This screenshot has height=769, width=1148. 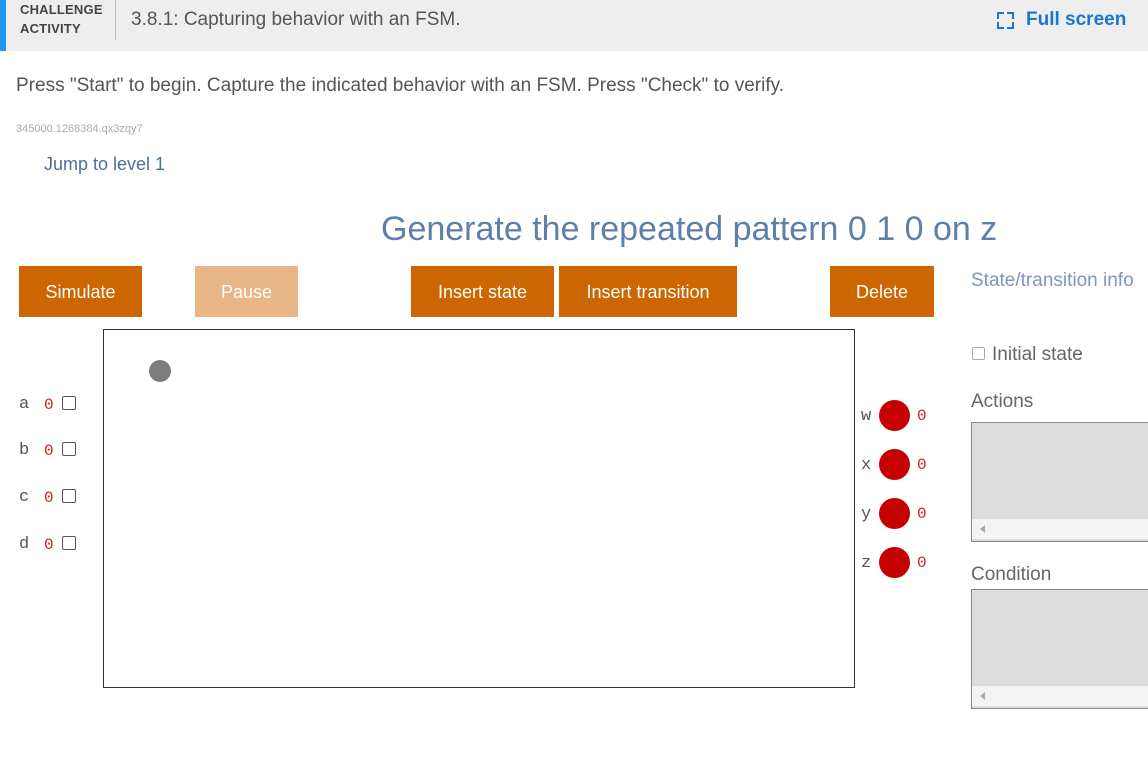 What do you see at coordinates (894, 513) in the screenshot?
I see `output-led-y` at bounding box center [894, 513].